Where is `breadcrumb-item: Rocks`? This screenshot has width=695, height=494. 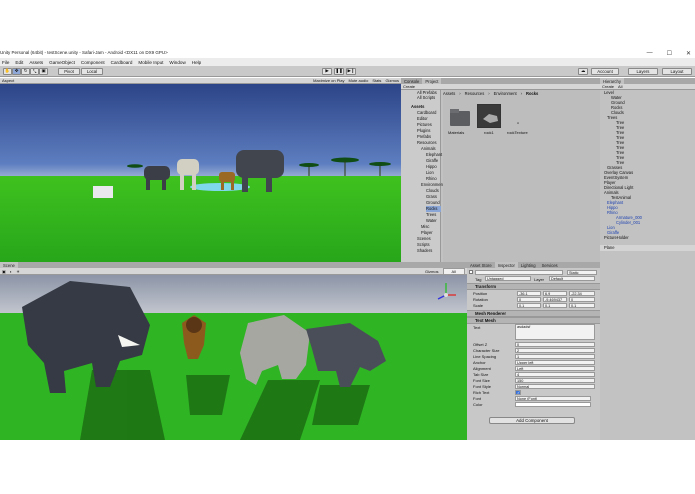 breadcrumb-item: Rocks is located at coordinates (532, 93).